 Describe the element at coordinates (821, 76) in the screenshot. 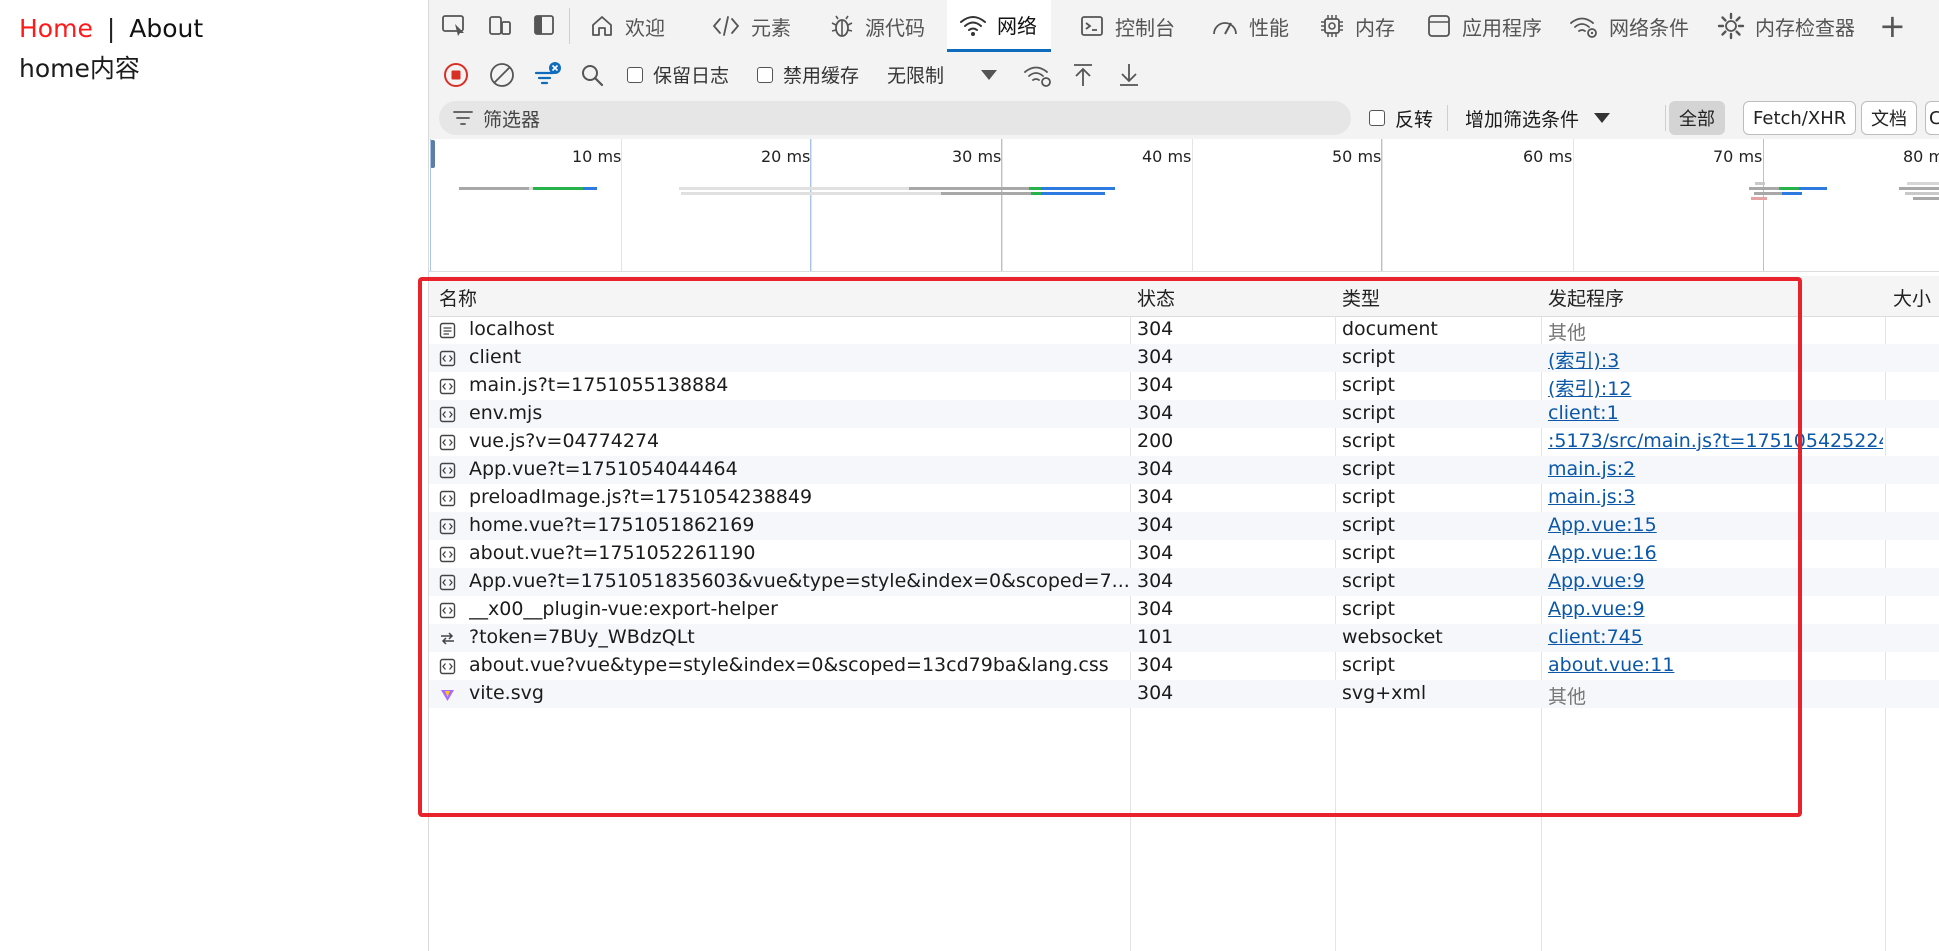

I see `disable-cache-label: 禁用缓存` at that location.